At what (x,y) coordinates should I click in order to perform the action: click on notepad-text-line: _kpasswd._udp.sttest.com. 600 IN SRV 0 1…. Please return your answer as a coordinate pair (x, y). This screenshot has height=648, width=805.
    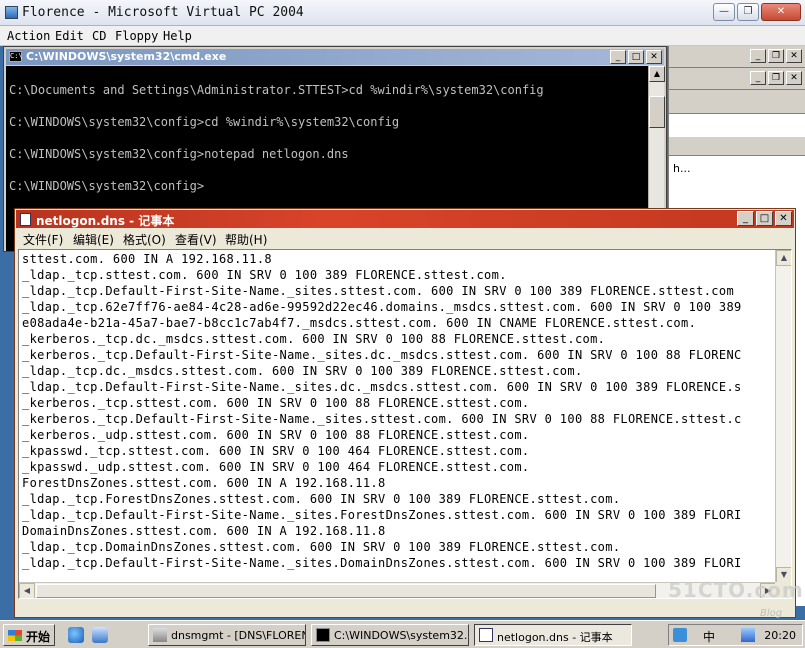
    Looking at the image, I should click on (276, 467).